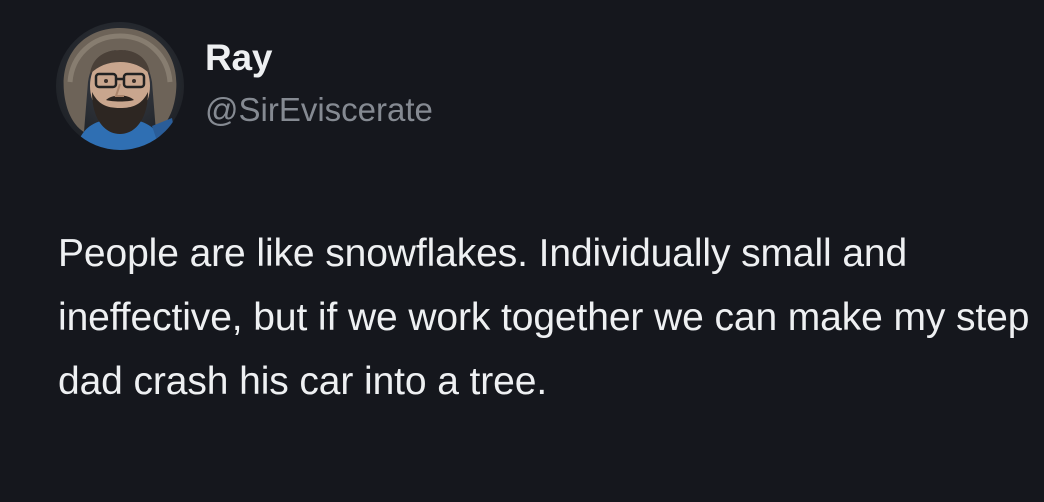  I want to click on avatar, so click(120, 86).